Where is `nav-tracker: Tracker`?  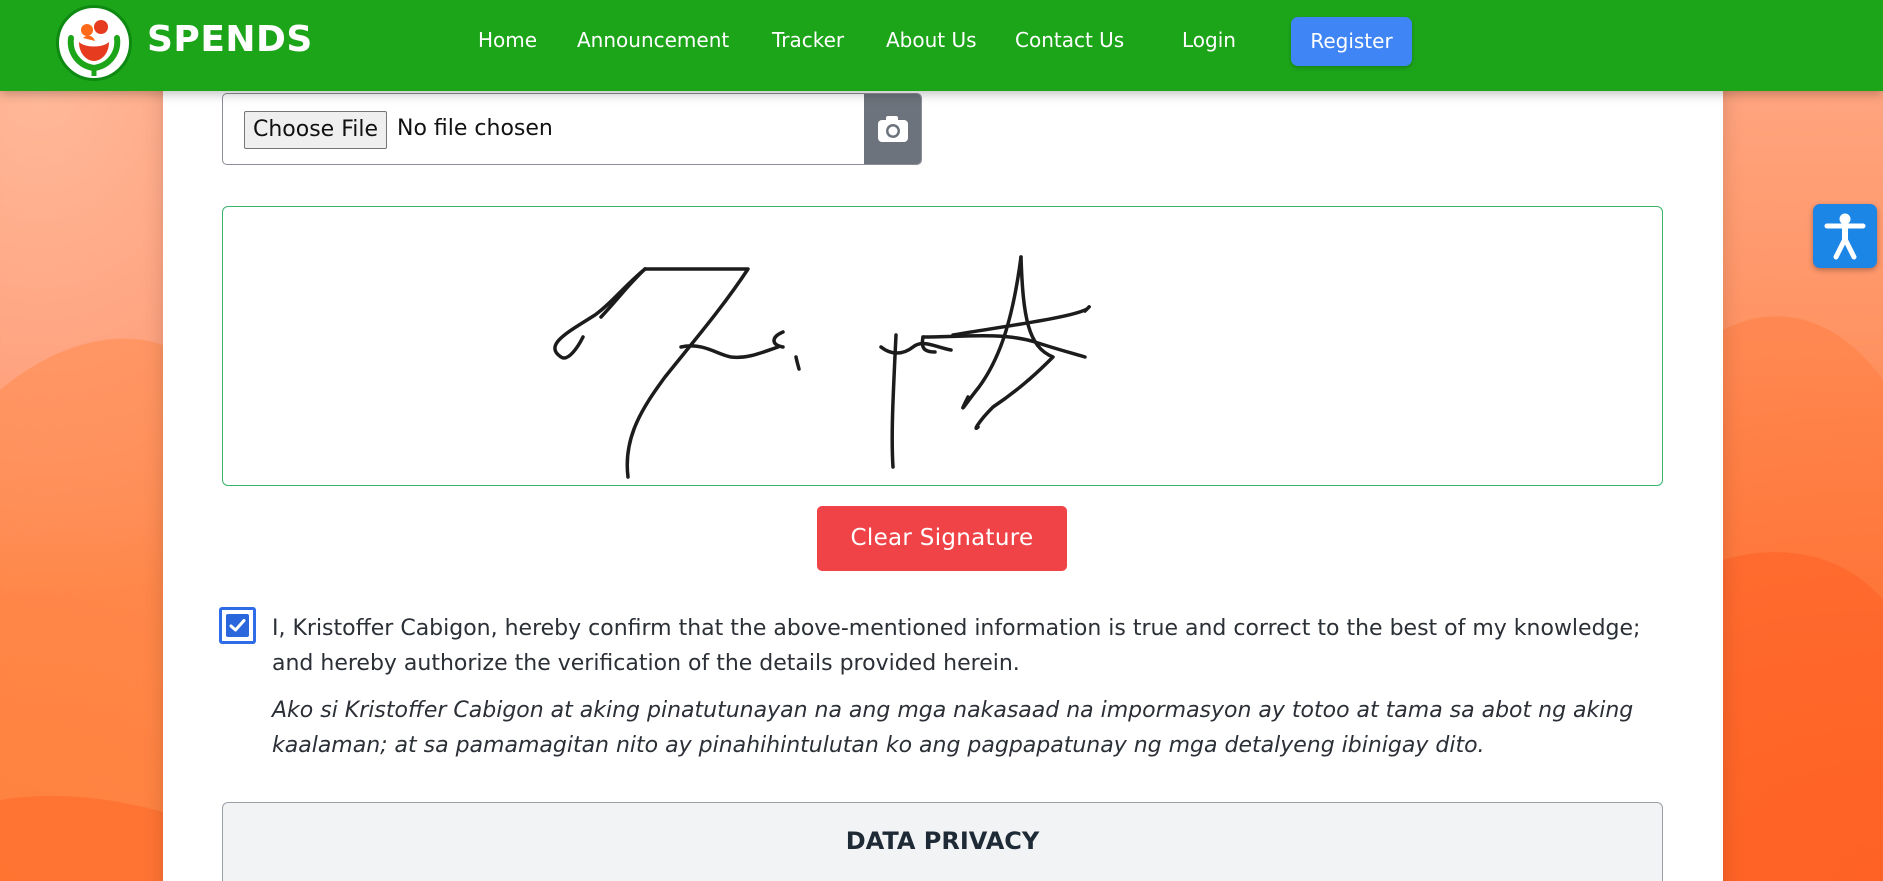 nav-tracker: Tracker is located at coordinates (808, 40).